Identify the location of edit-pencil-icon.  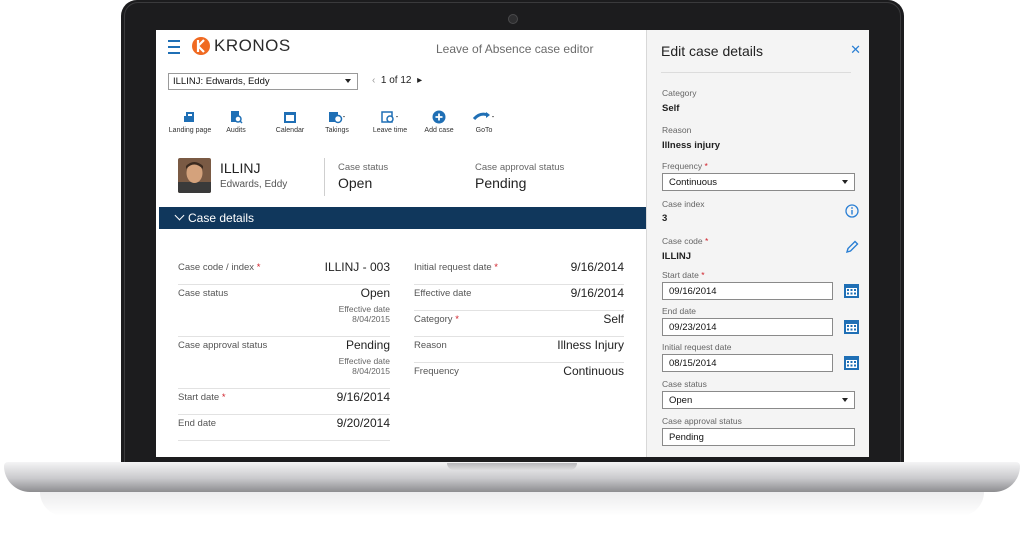
(852, 247).